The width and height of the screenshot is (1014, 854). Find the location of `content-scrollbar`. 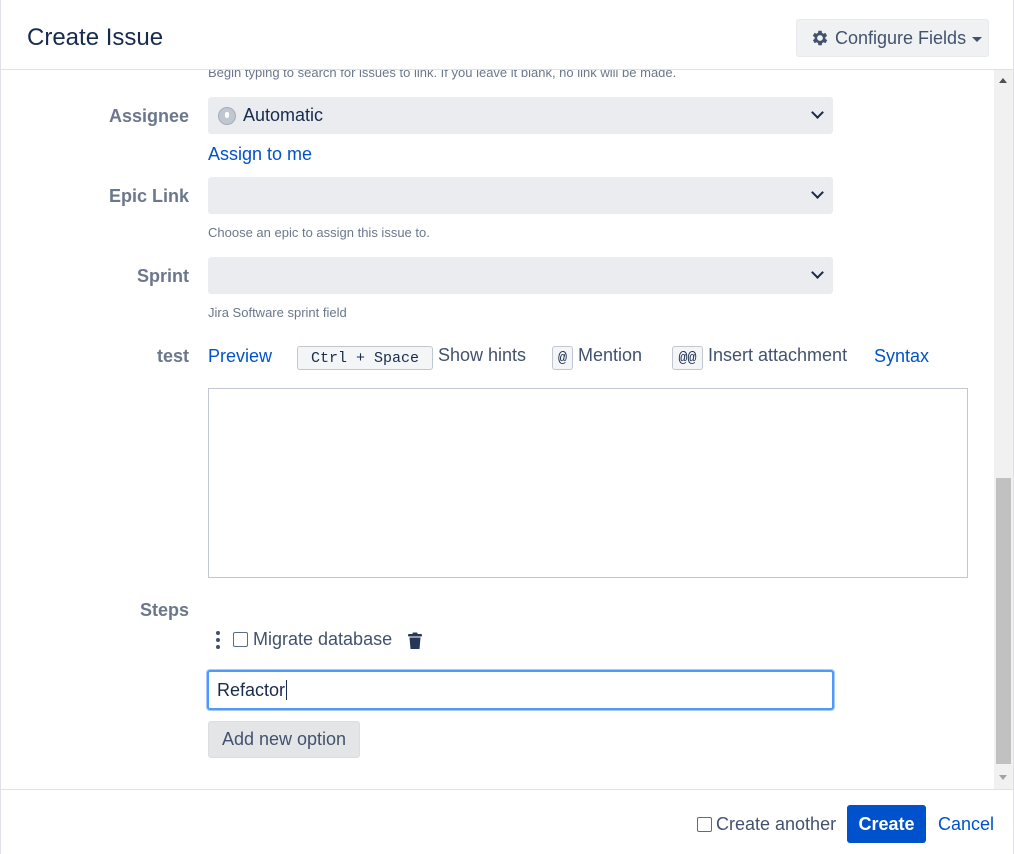

content-scrollbar is located at coordinates (1003, 429).